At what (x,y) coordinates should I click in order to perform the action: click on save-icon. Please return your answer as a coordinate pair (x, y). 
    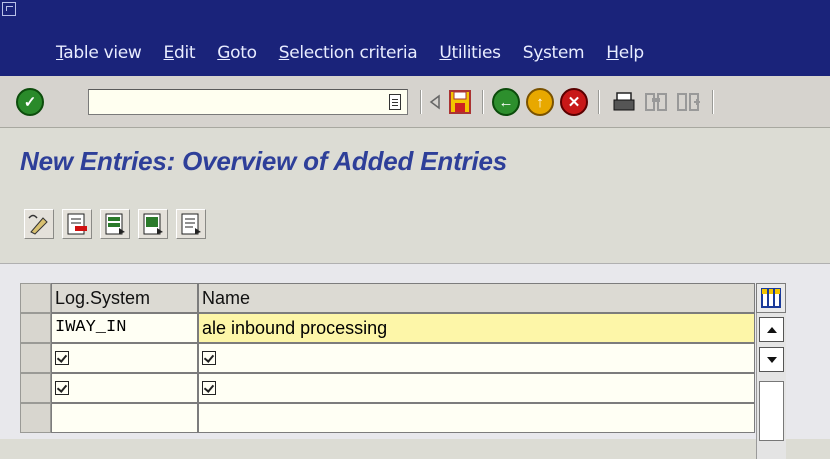
    Looking at the image, I should click on (460, 102).